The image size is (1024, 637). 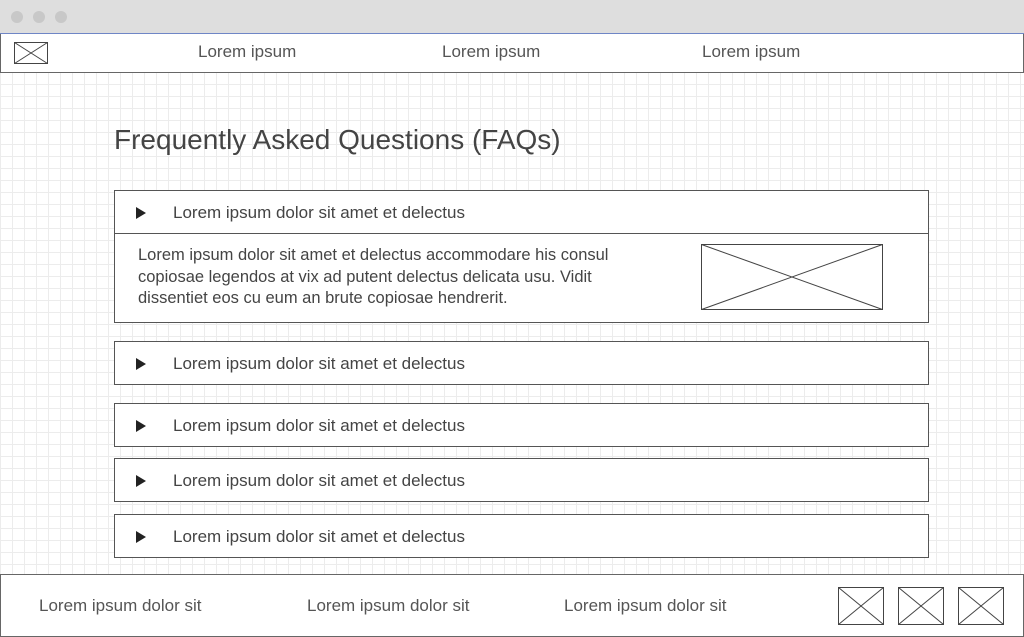 I want to click on footer-link-3: Lorem ipsum dolor sit, so click(x=645, y=606).